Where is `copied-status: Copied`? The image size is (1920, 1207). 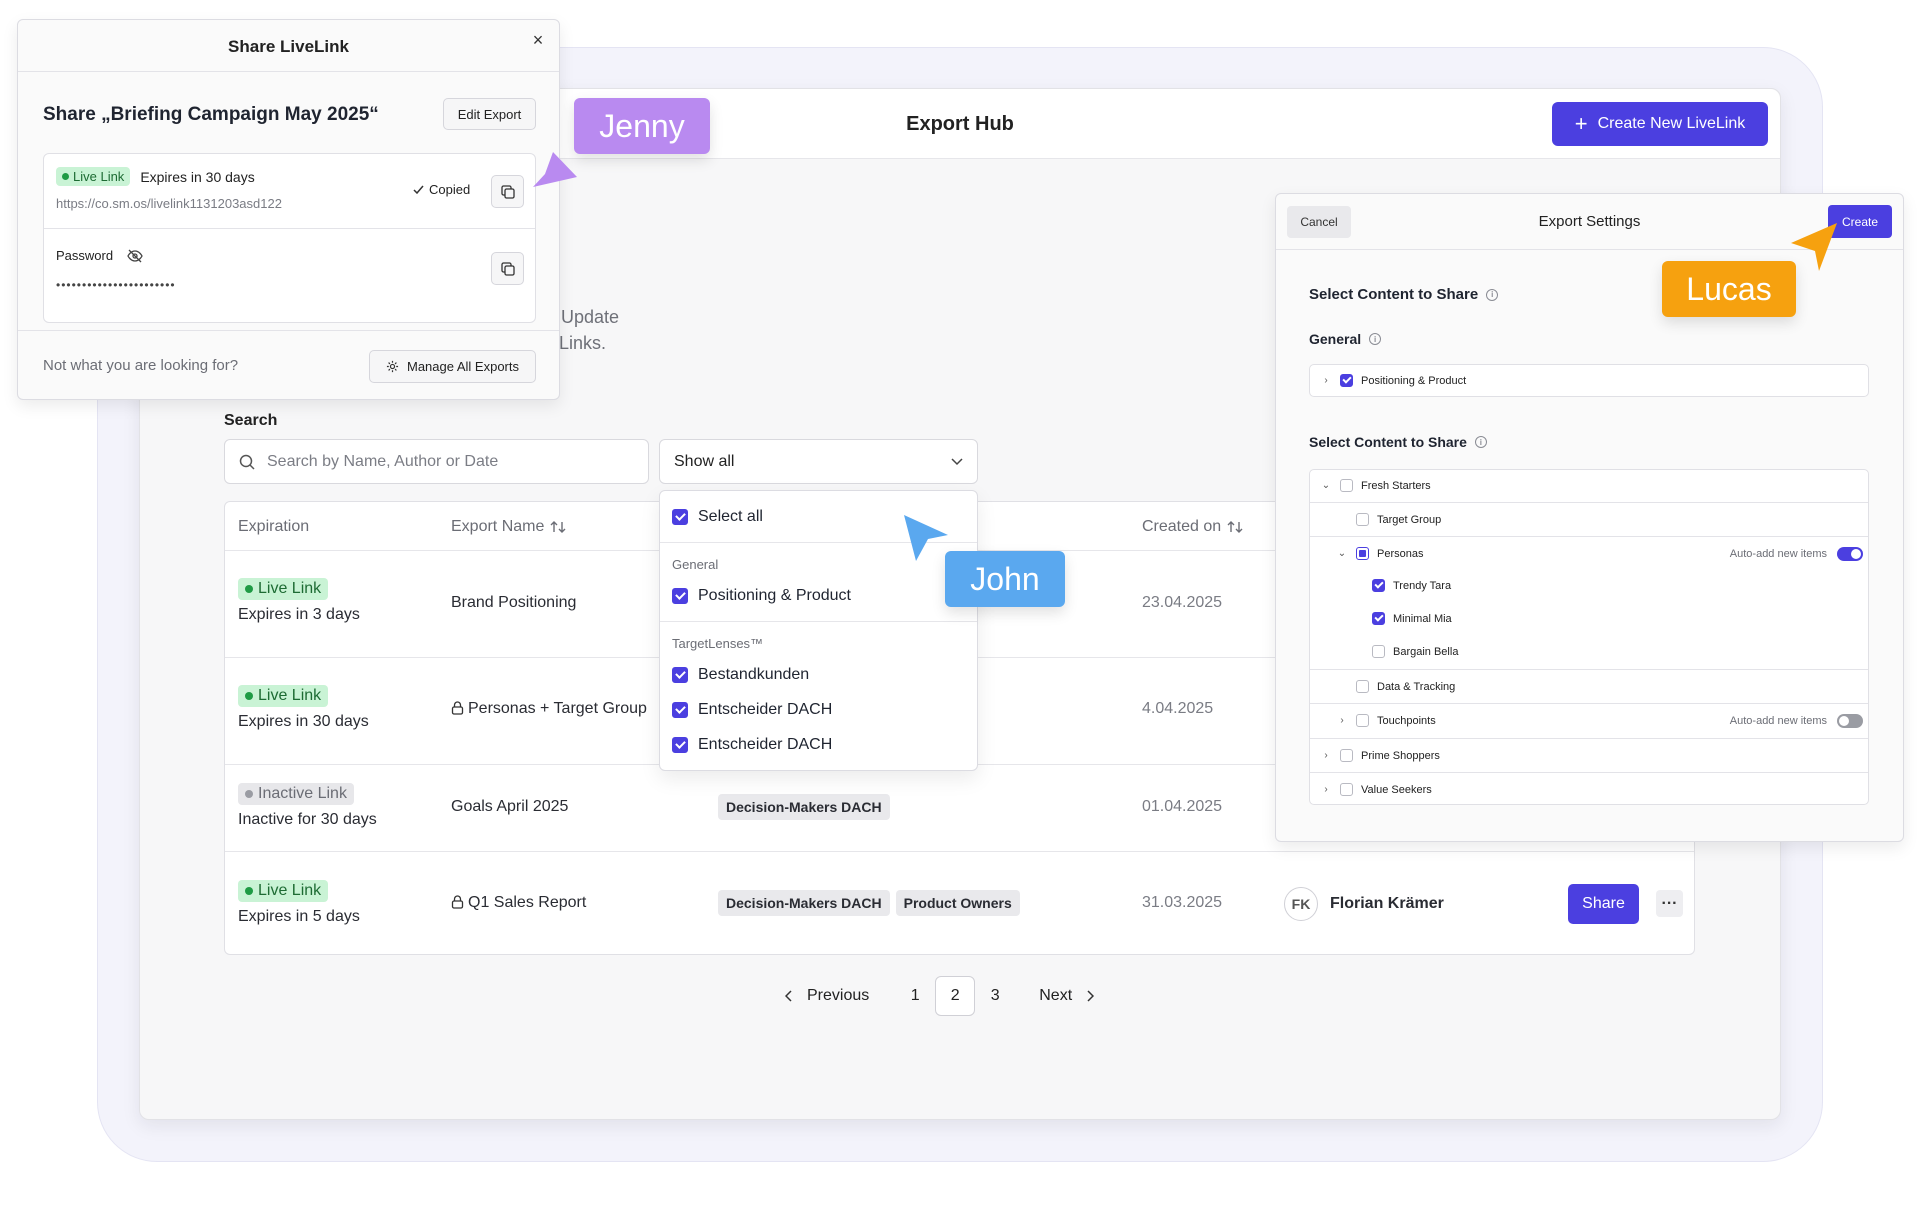 copied-status: Copied is located at coordinates (441, 189).